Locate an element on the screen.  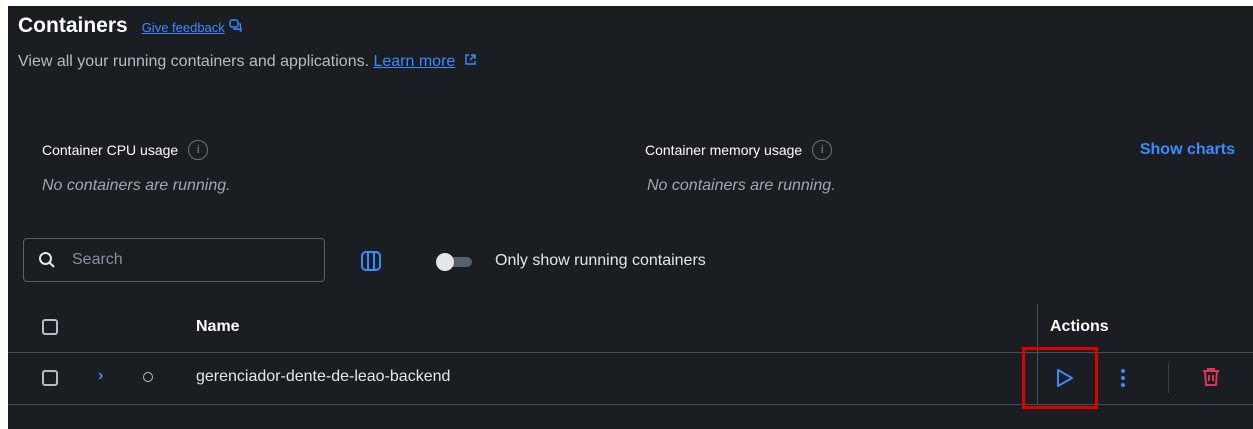
running-only-label: Only show running containers is located at coordinates (600, 260).